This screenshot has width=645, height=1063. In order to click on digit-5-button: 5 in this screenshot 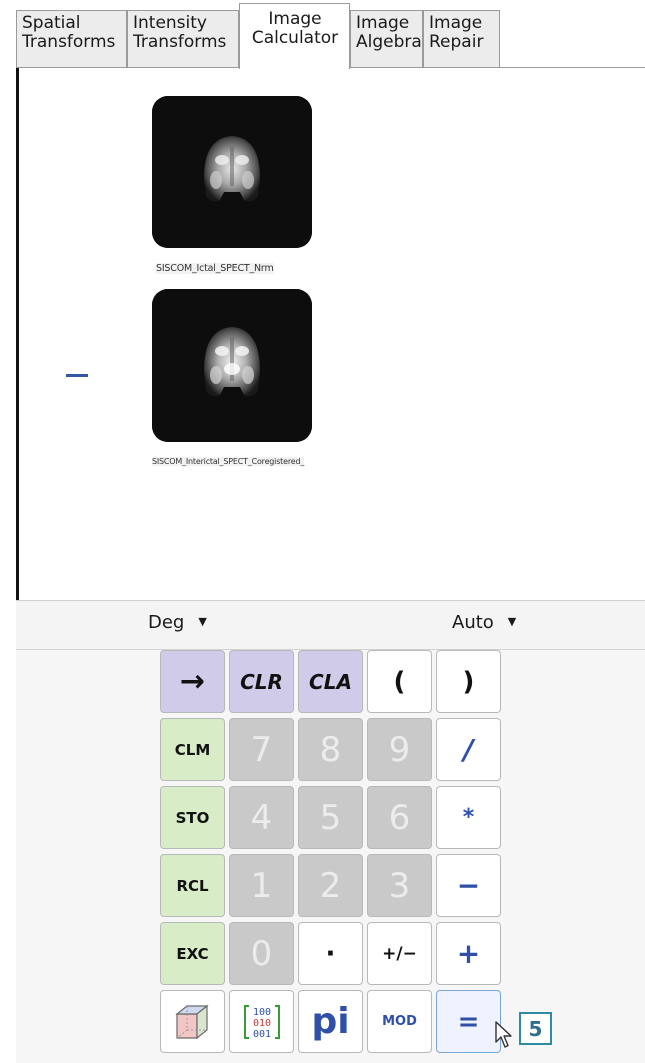, I will do `click(330, 817)`.